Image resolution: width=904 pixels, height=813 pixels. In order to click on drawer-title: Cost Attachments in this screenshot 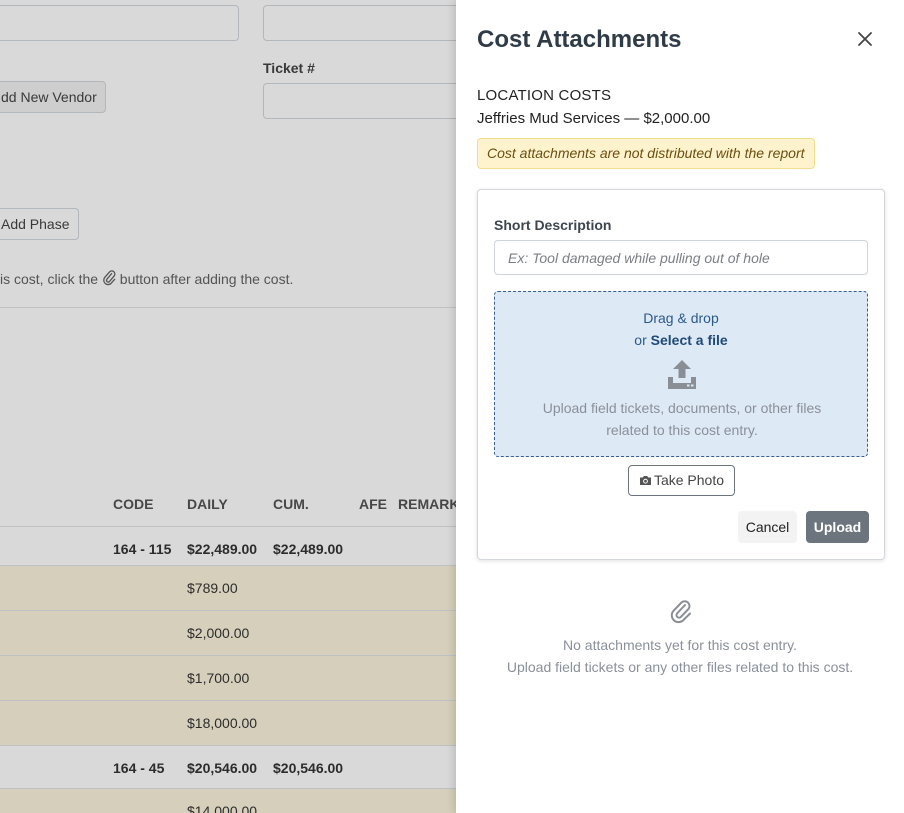, I will do `click(579, 39)`.